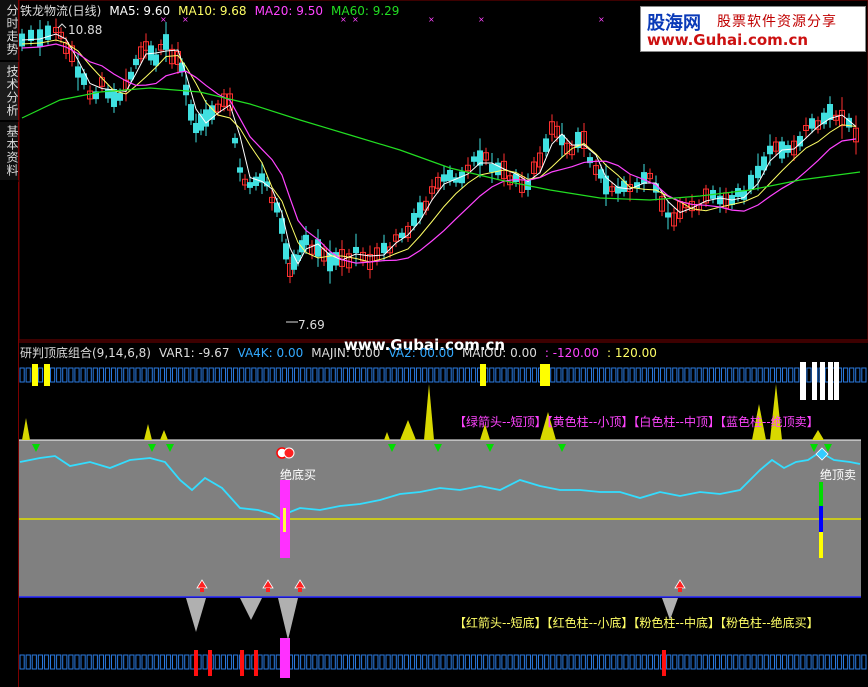 The width and height of the screenshot is (868, 687). I want to click on sell-column-green, so click(821, 494).